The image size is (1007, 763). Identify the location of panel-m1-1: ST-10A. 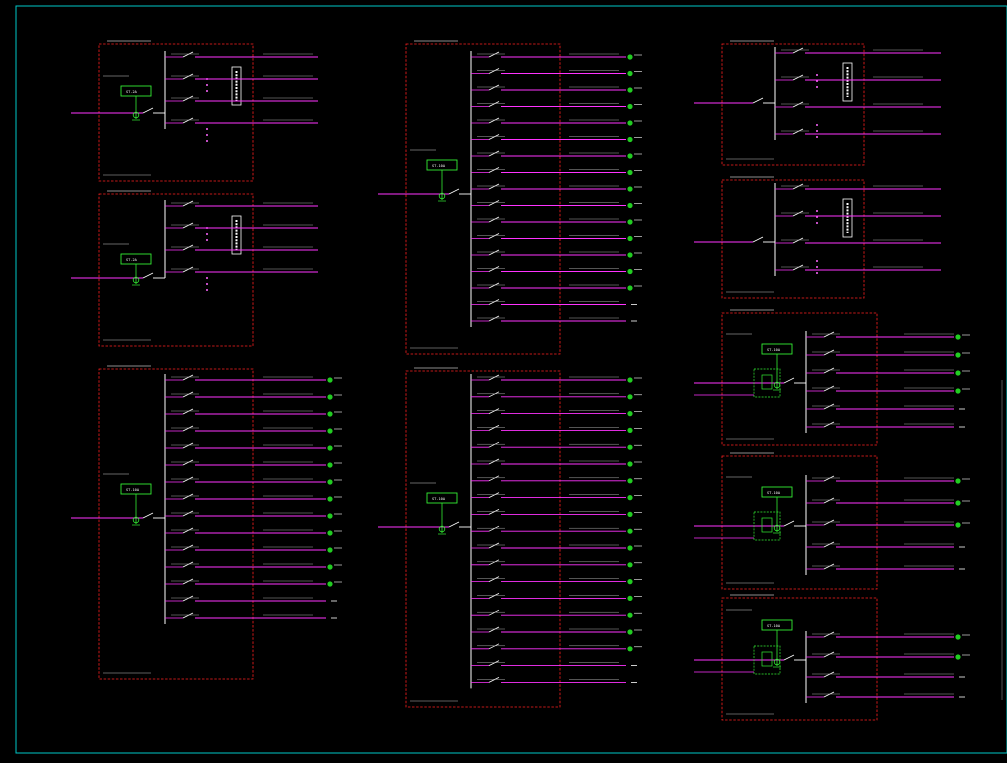
(510, 197).